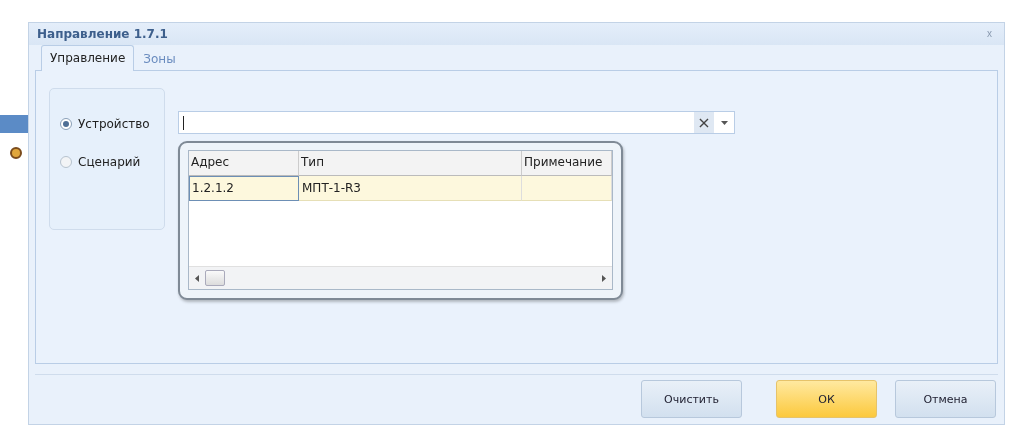 The width and height of the screenshot is (1012, 435). Describe the element at coordinates (567, 189) in the screenshot. I see `table-cell` at that location.